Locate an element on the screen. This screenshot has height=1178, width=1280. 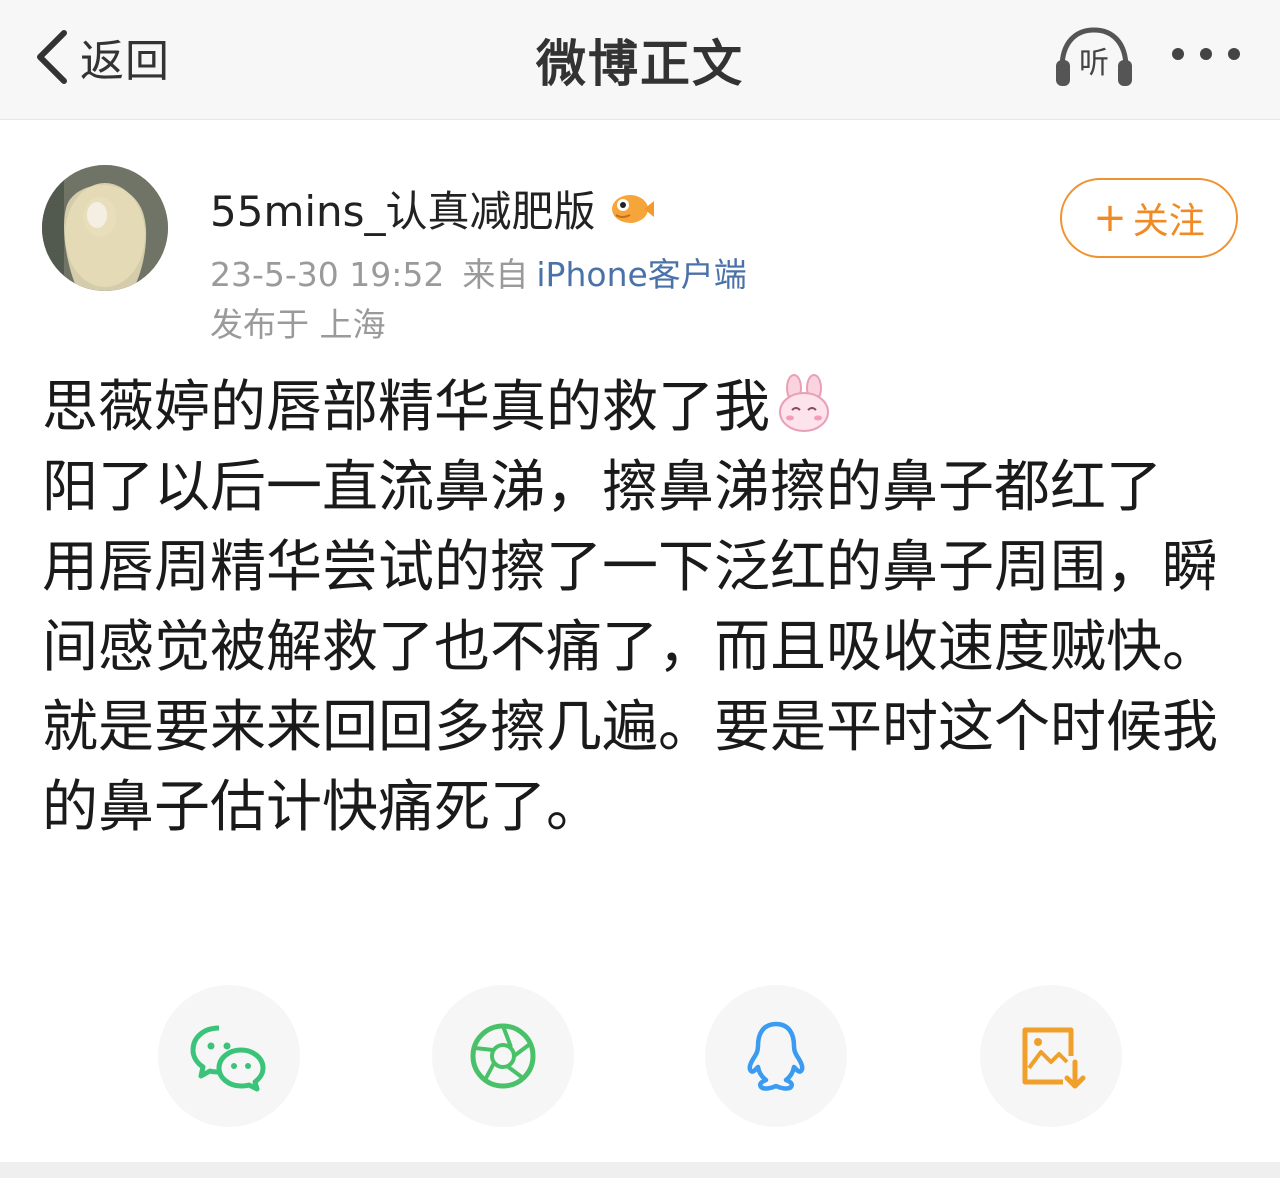
avatar-image is located at coordinates (105, 228).